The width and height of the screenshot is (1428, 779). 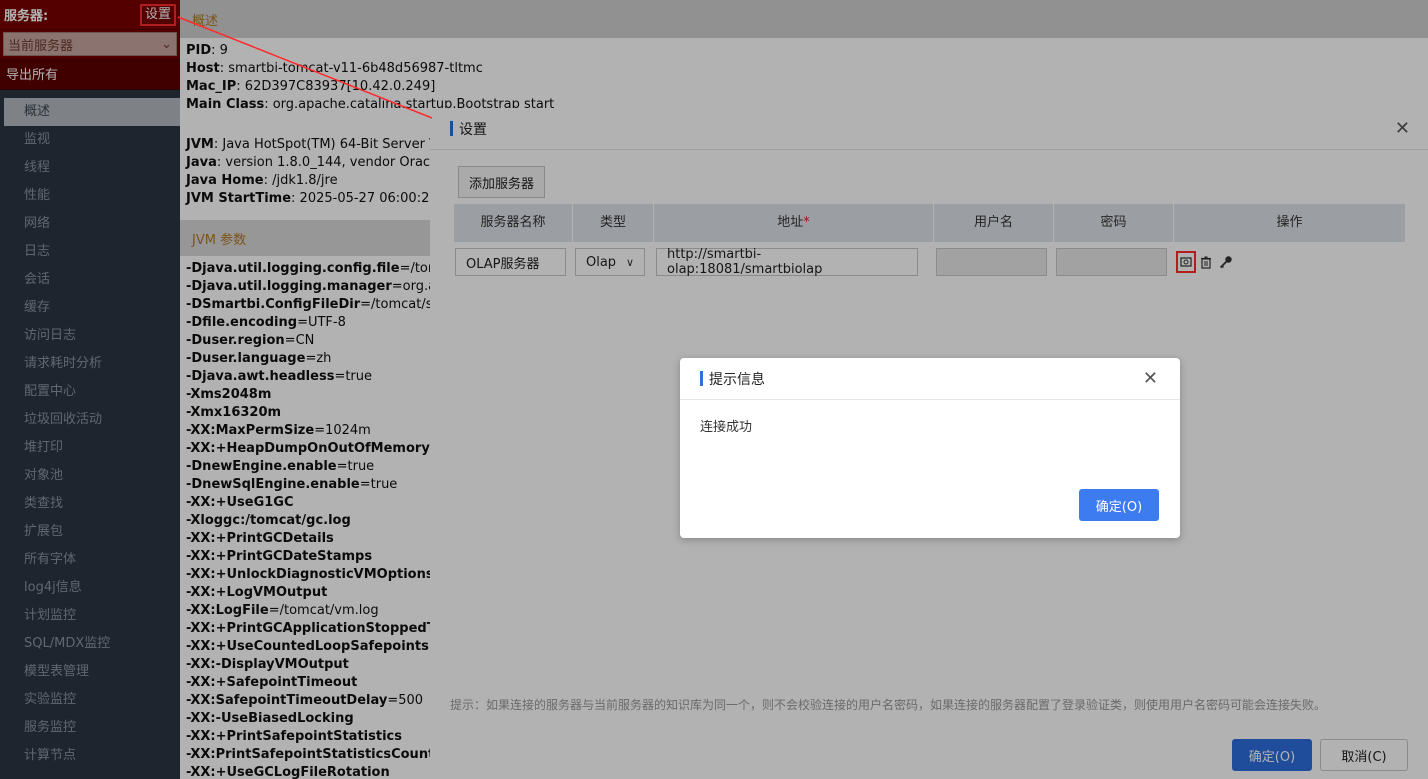 What do you see at coordinates (737, 379) in the screenshot?
I see `message-dialog-title-text: 提示信息` at bounding box center [737, 379].